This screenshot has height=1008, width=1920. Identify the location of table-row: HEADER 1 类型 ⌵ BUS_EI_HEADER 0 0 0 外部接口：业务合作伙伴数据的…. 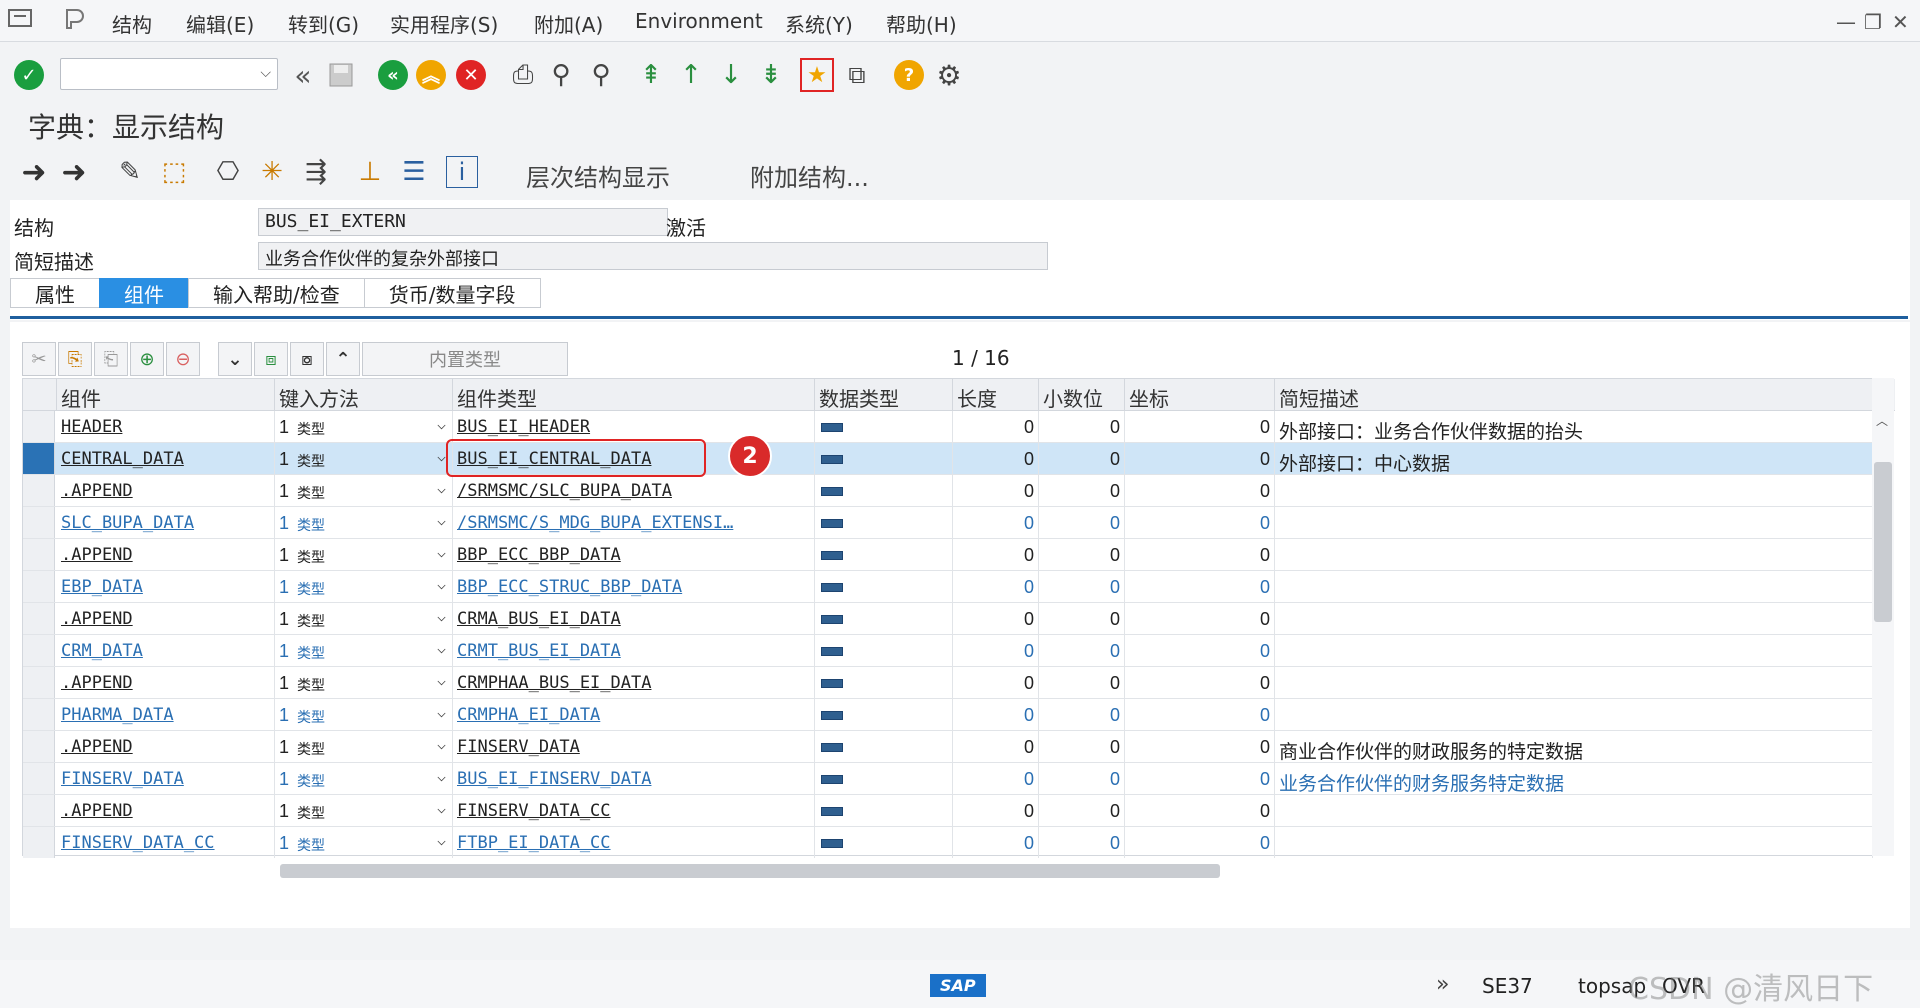
(948, 427).